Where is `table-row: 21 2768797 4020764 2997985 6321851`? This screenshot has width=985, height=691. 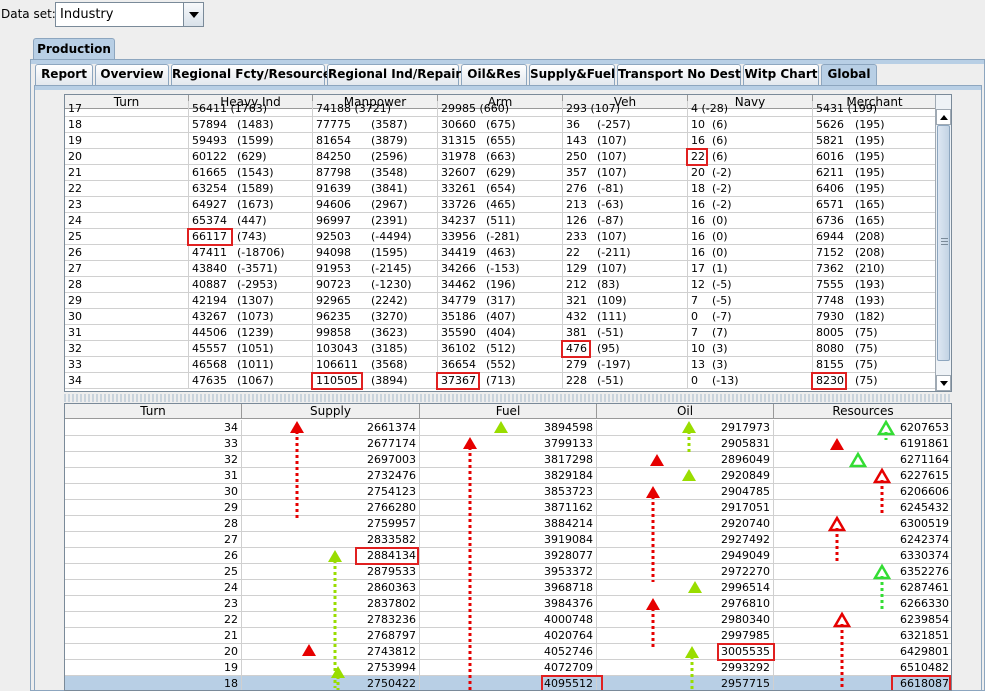 table-row: 21 2768797 4020764 2997985 6321851 is located at coordinates (508, 636).